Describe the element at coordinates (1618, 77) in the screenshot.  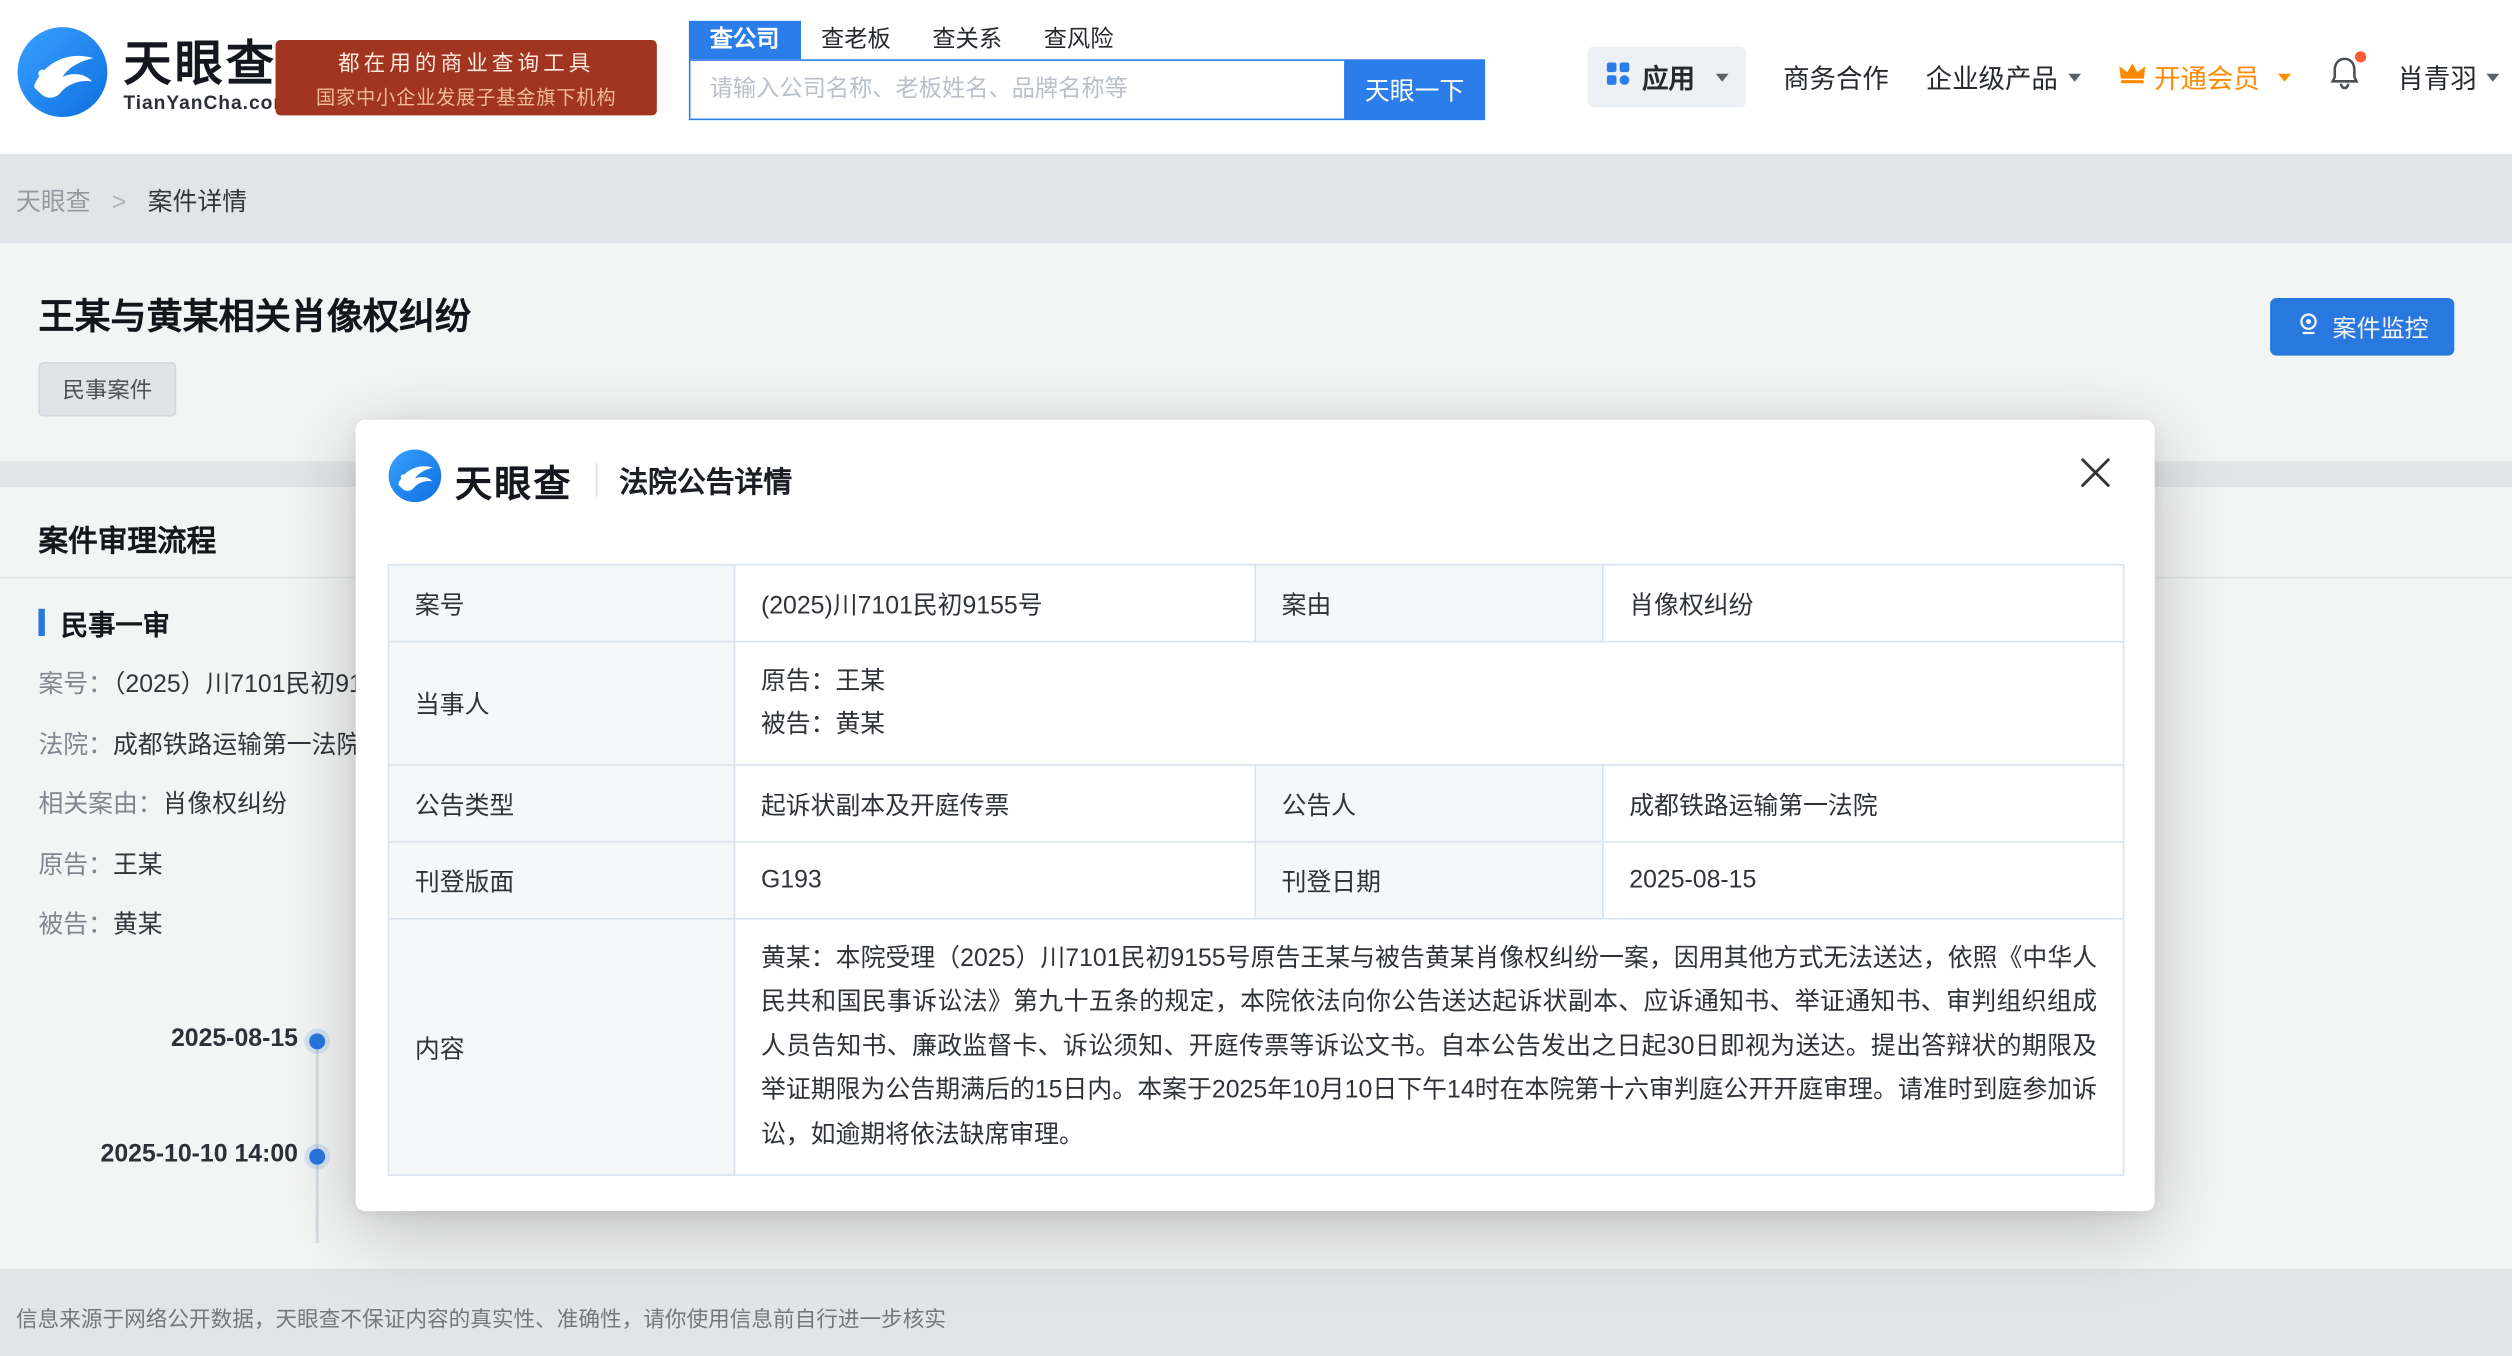
I see `apps-grid-icon` at that location.